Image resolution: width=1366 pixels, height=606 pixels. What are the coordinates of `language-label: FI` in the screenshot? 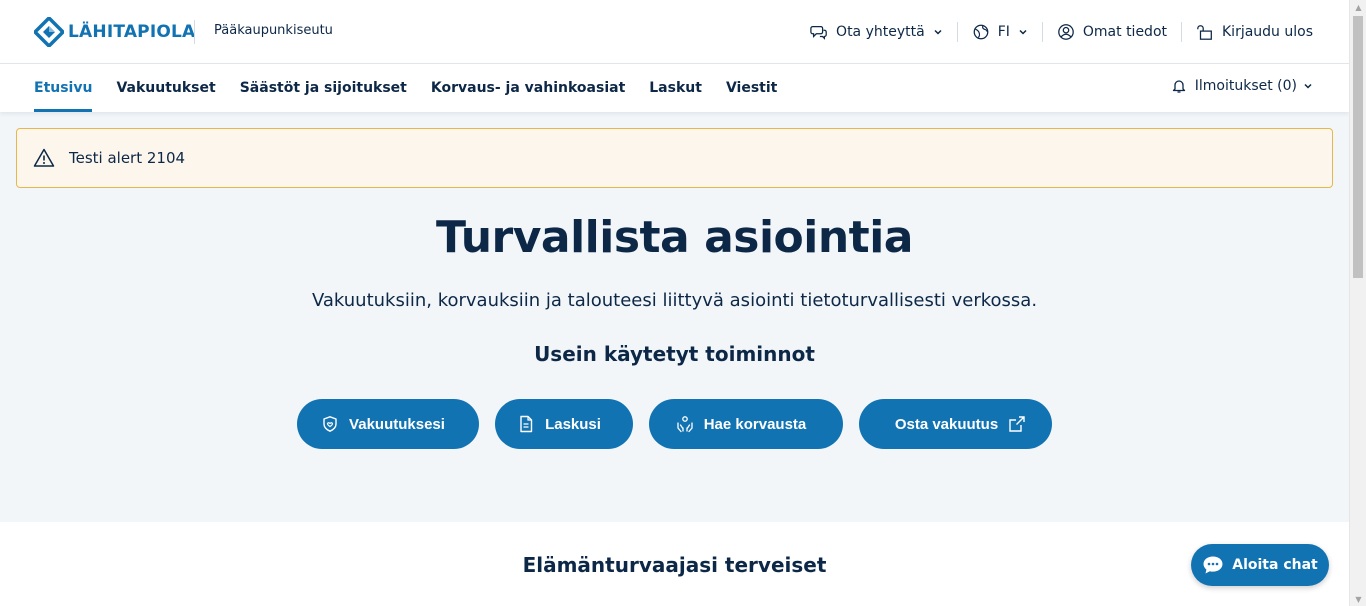 It's located at (1003, 32).